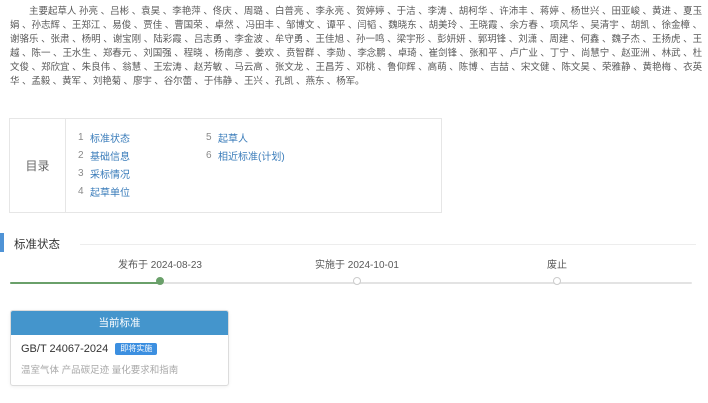 This screenshot has height=403, width=708. I want to click on toc-item-number: 1, so click(81, 137).